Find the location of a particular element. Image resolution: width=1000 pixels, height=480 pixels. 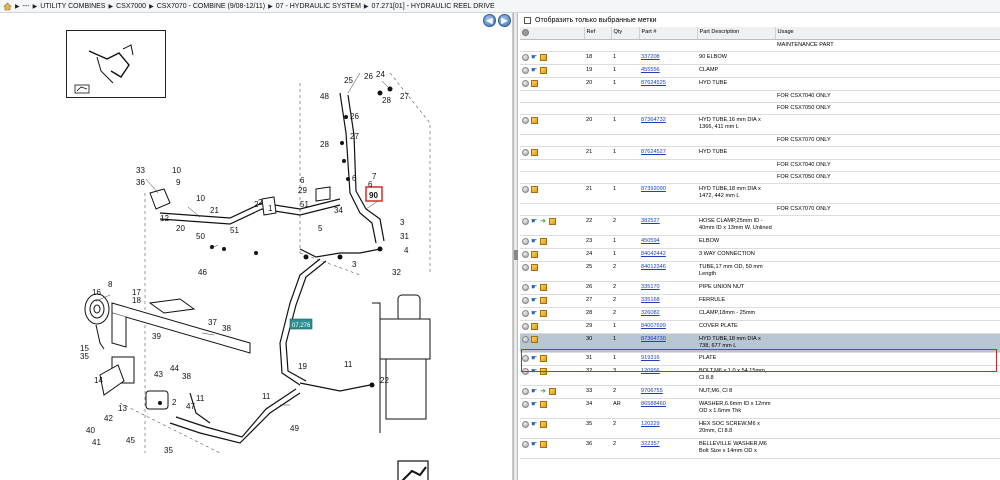

callout-label: 20 is located at coordinates (180, 228).